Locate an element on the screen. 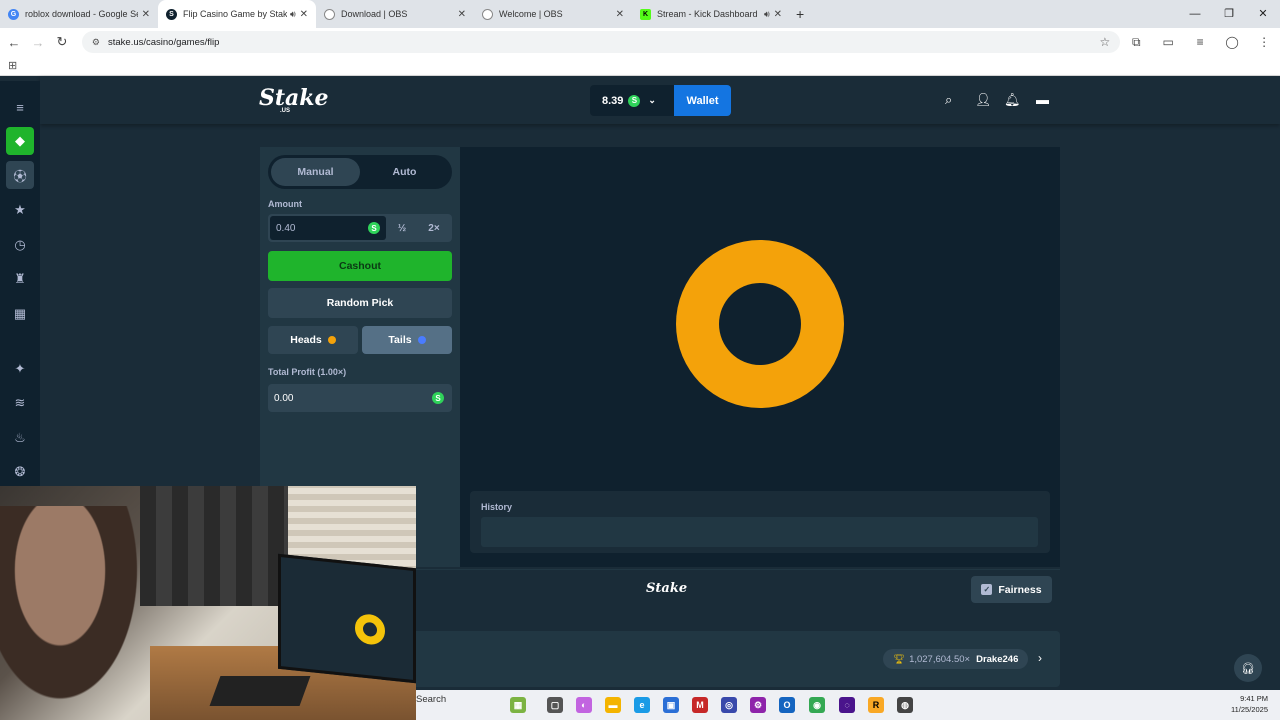 The height and width of the screenshot is (720, 1280). tab-auto: Auto is located at coordinates (404, 172).